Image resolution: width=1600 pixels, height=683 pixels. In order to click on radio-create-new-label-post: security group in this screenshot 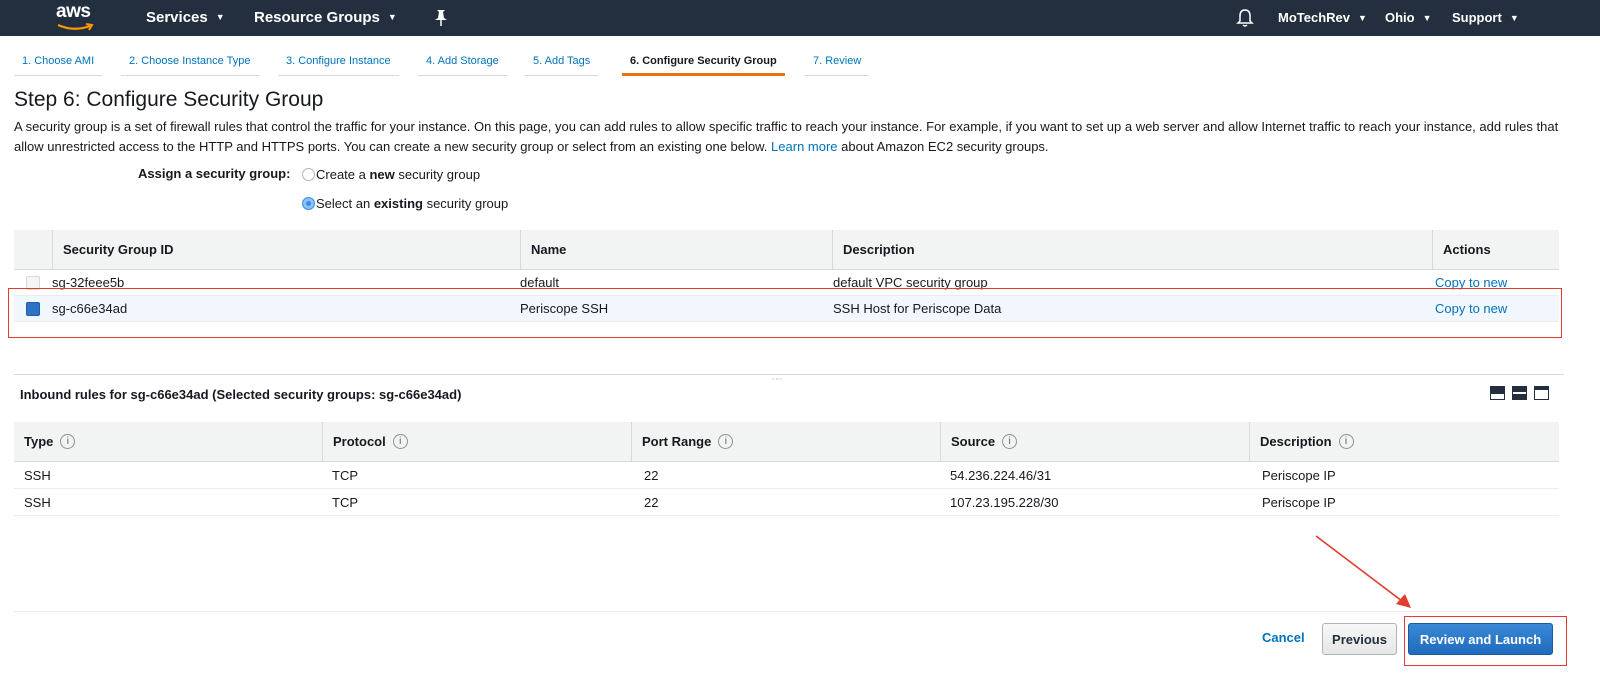, I will do `click(437, 174)`.